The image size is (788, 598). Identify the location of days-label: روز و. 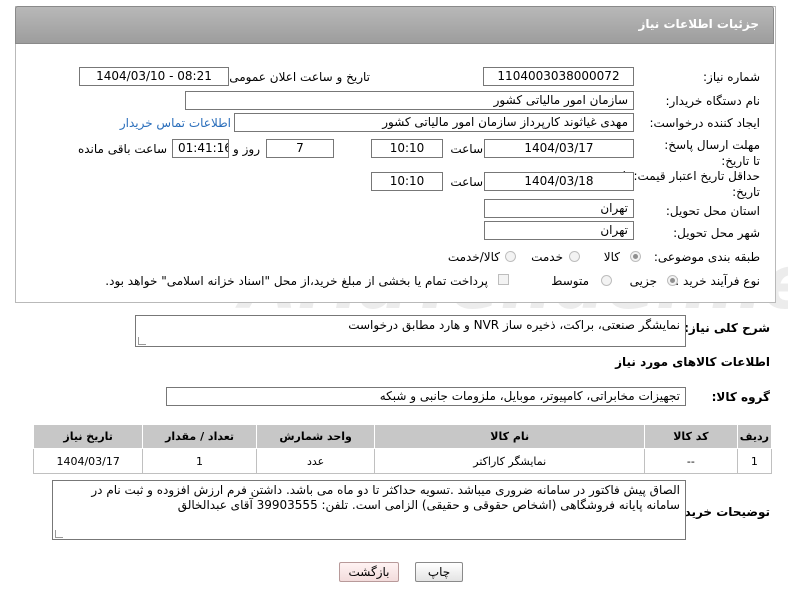
(246, 149).